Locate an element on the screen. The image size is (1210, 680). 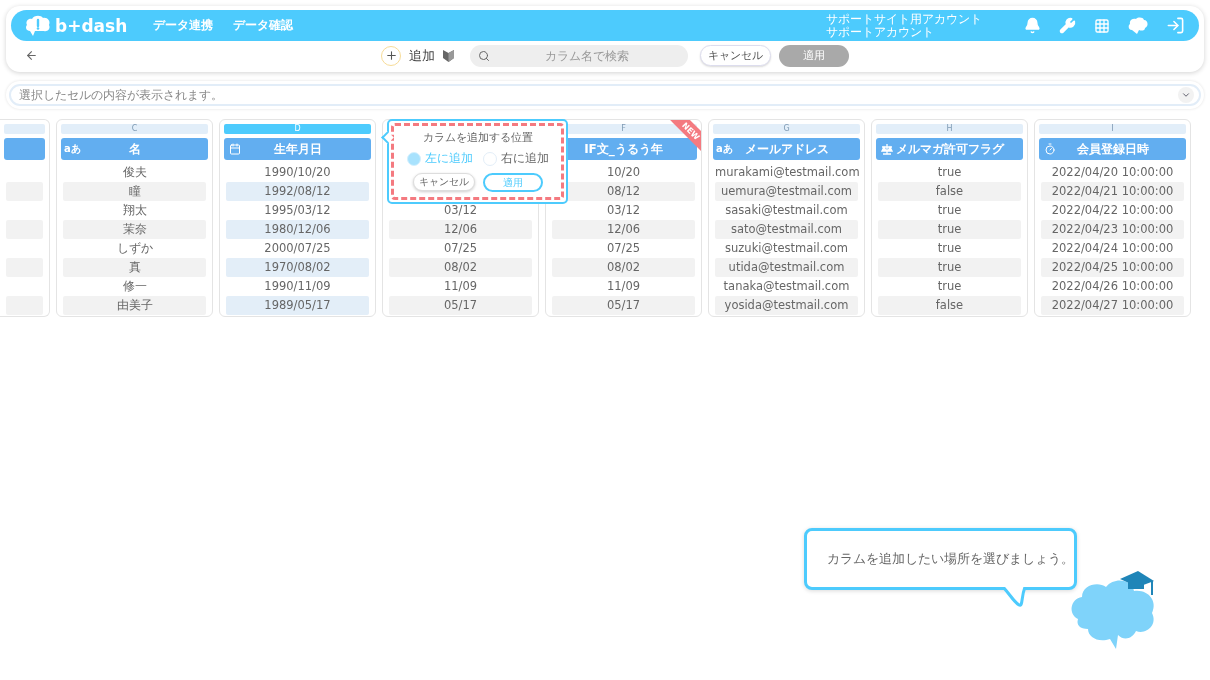
table-cell: 1992/08/12 is located at coordinates (297, 191).